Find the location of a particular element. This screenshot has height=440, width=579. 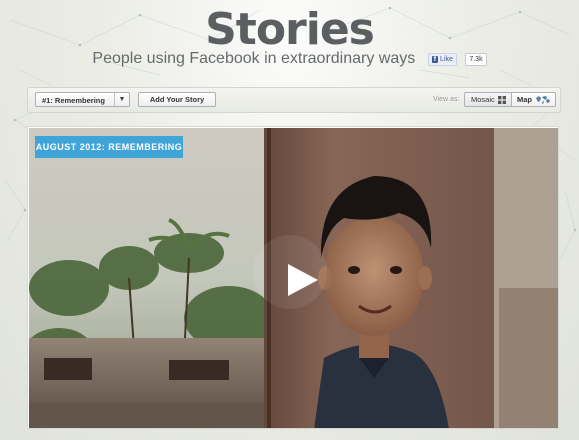

add-your-story-button: Add Your Story is located at coordinates (177, 99).